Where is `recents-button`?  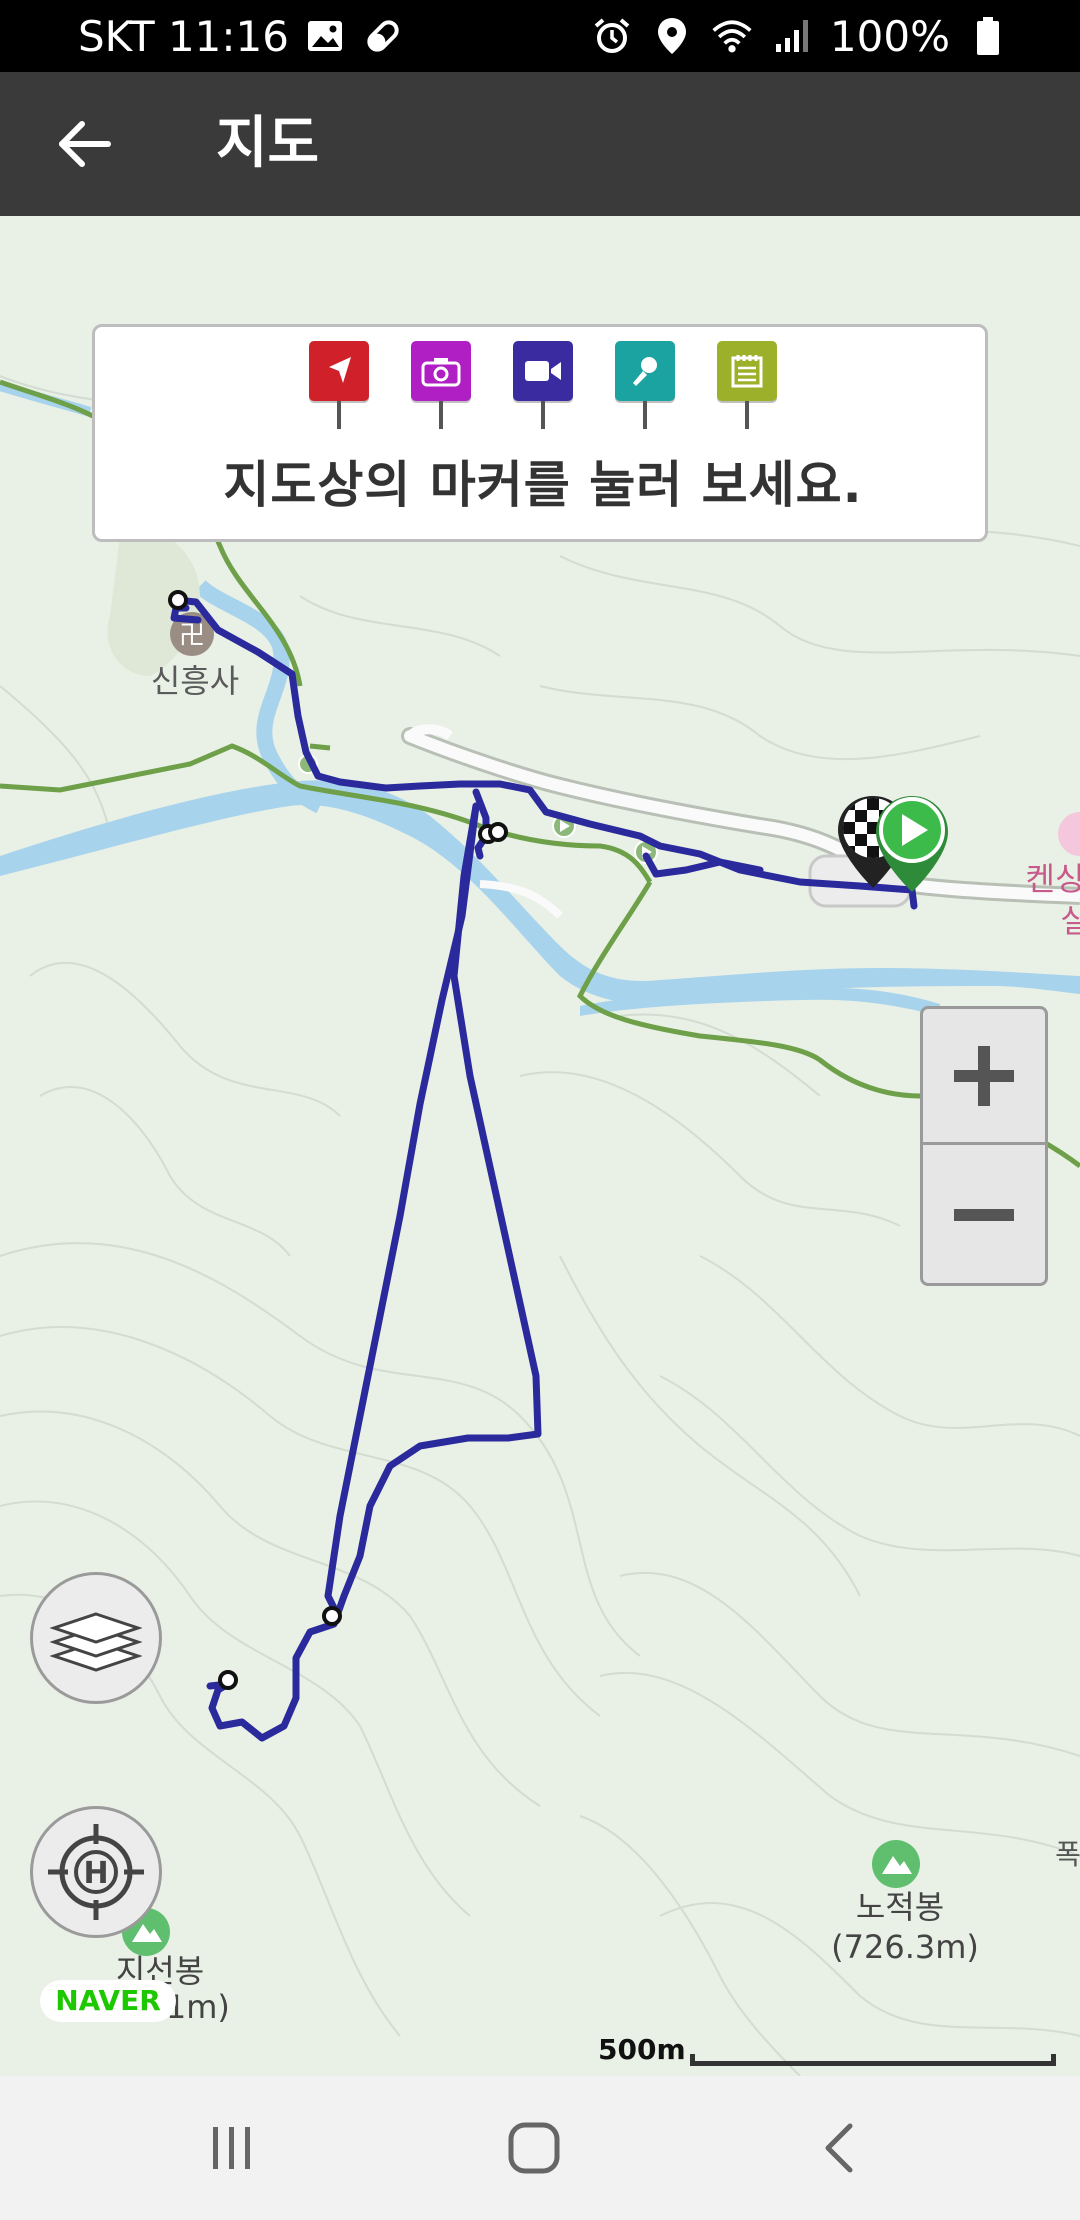
recents-button is located at coordinates (232, 2148).